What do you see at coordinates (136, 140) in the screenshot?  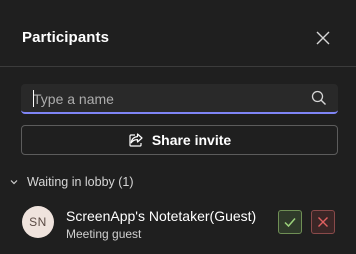 I see `share-icon` at bounding box center [136, 140].